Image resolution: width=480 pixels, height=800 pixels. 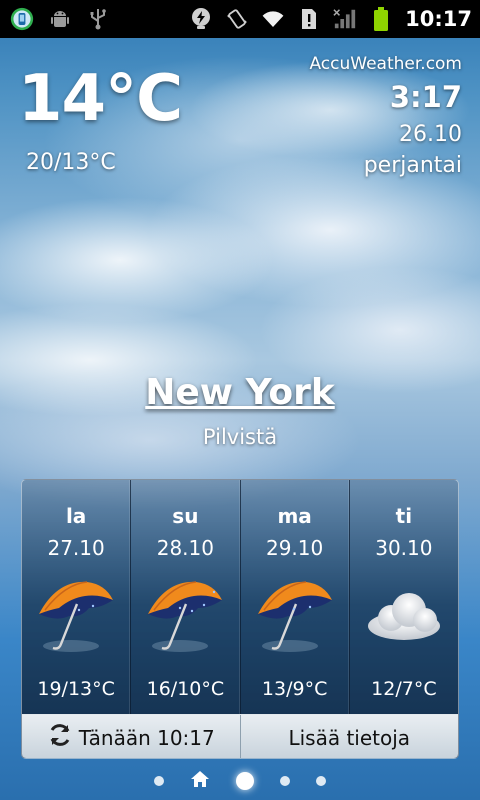 What do you see at coordinates (404, 548) in the screenshot?
I see `forecast-day-date: 30.10` at bounding box center [404, 548].